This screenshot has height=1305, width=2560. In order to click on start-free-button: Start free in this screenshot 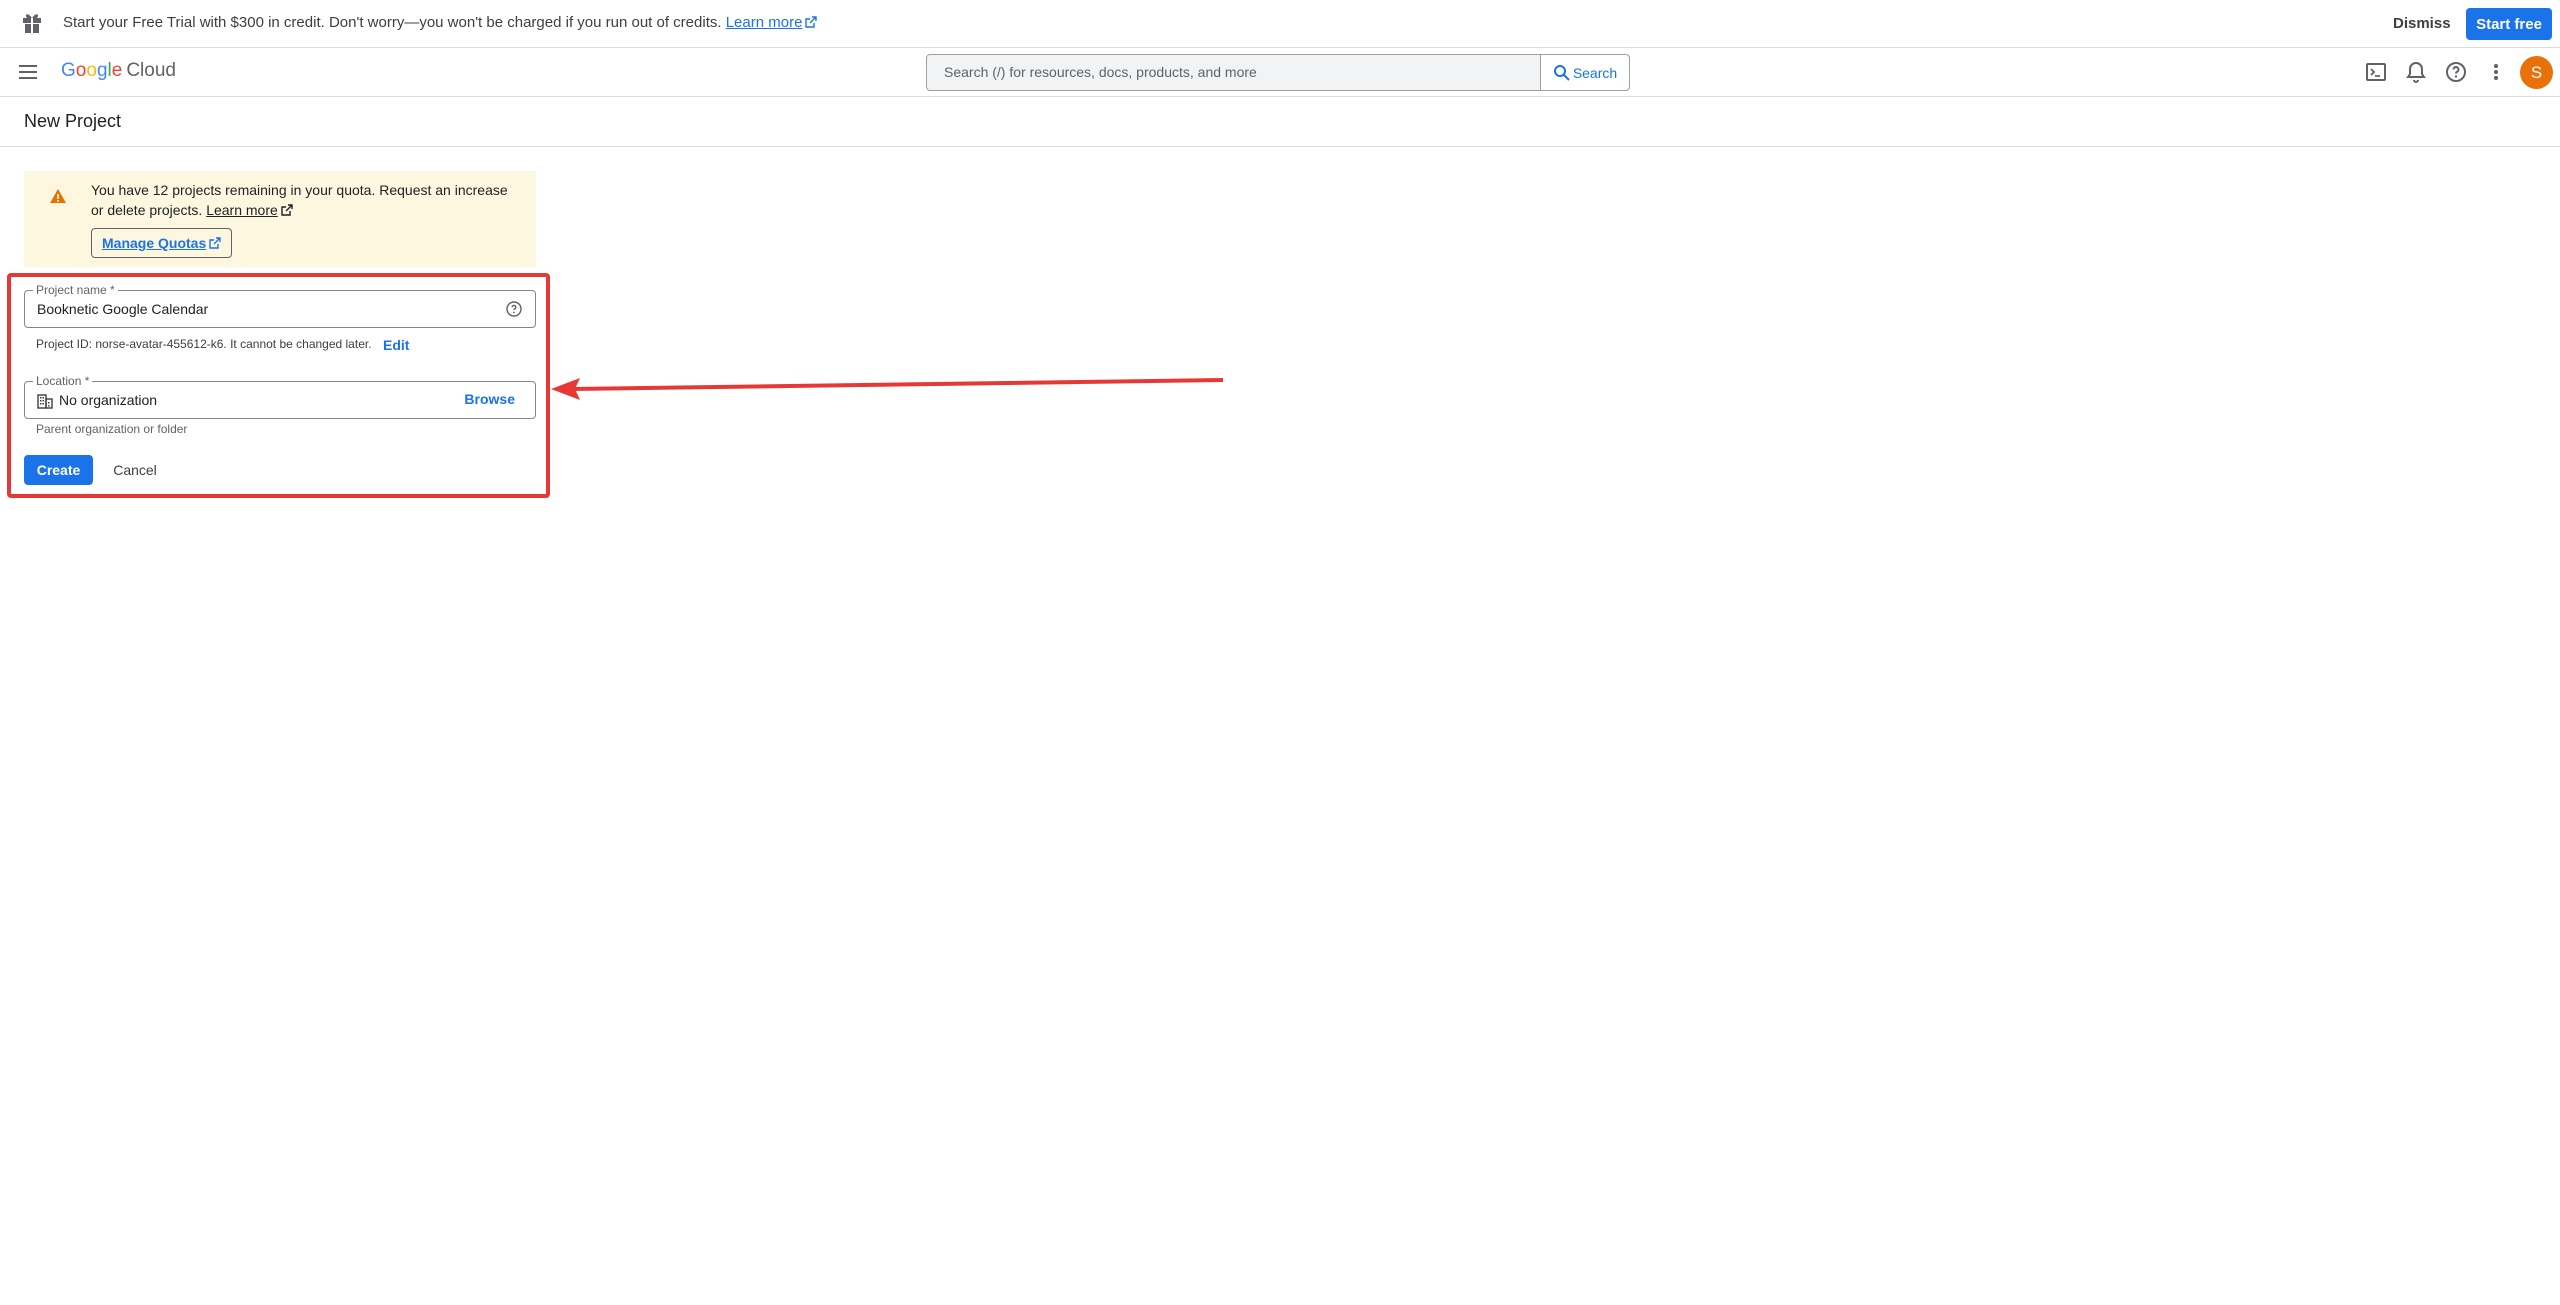, I will do `click(2509, 24)`.